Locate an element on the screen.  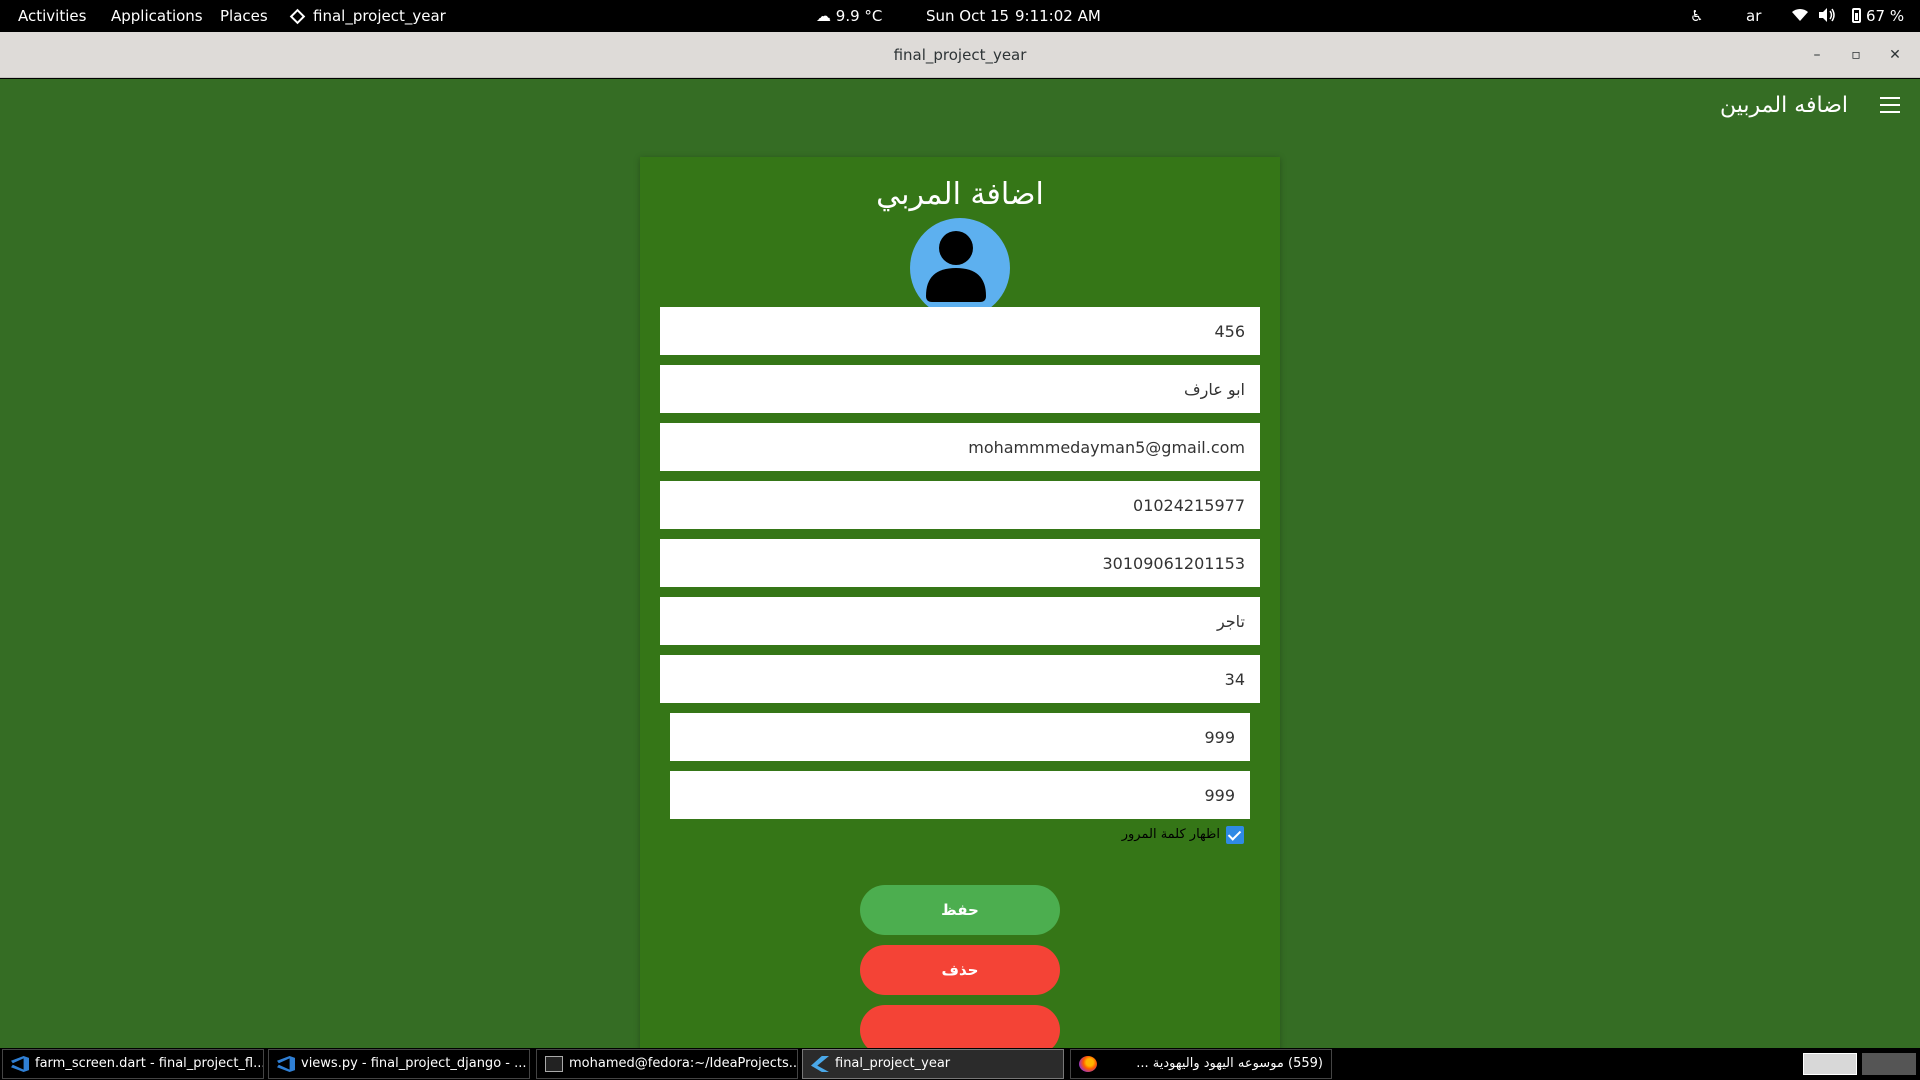
national-id-field is located at coordinates (960, 563).